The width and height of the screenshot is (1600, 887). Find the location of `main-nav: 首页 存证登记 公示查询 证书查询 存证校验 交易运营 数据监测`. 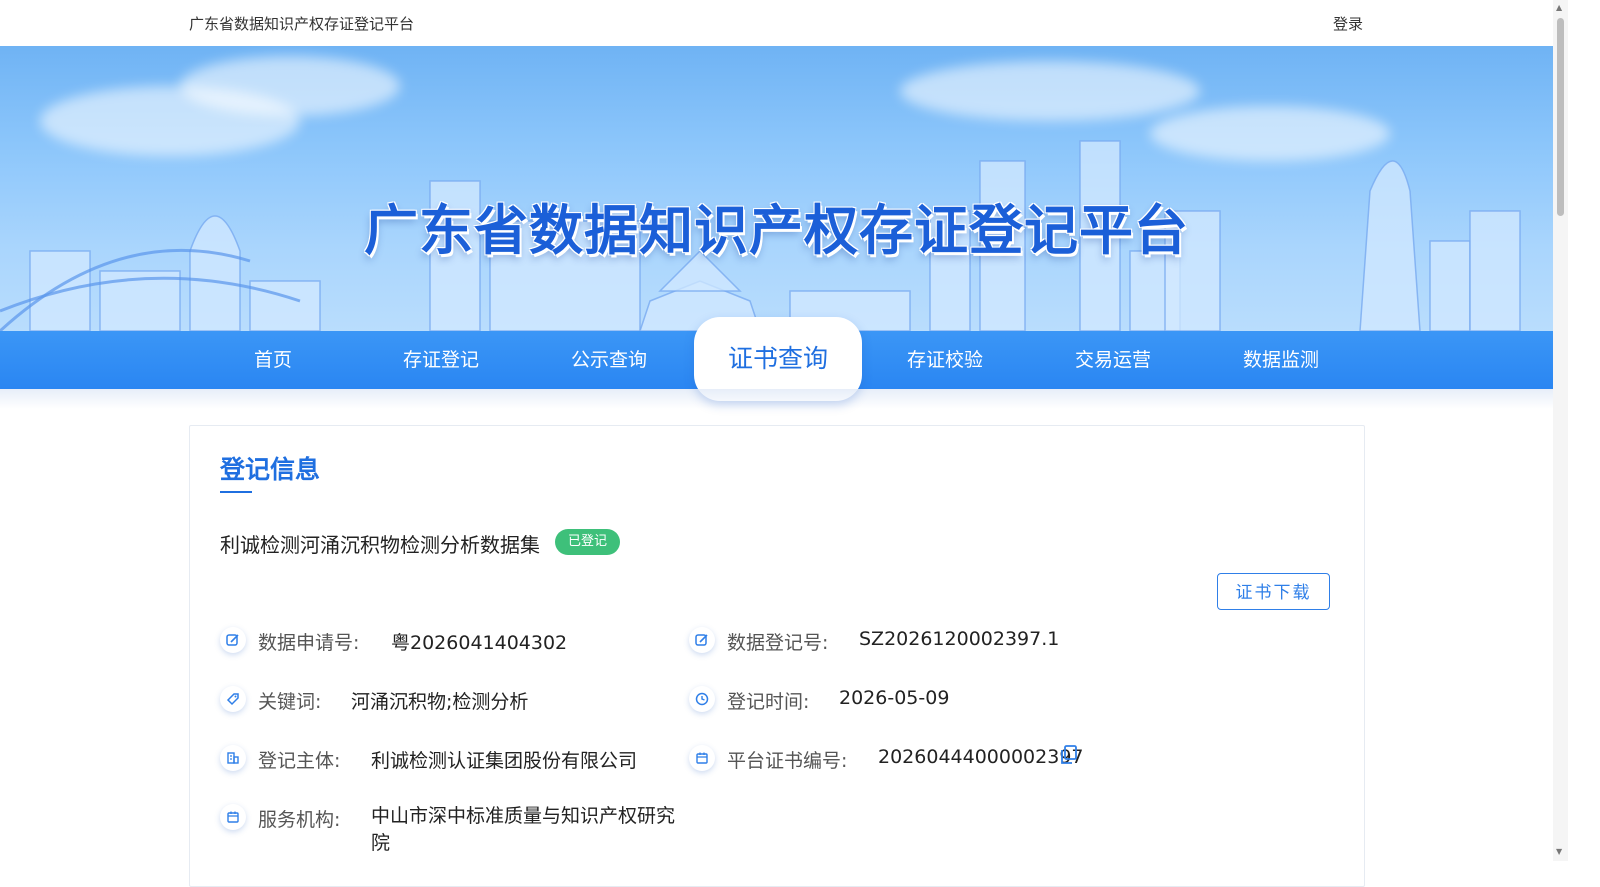

main-nav: 首页 存证登记 公示查询 证书查询 存证校验 交易运营 数据监测 is located at coordinates (776, 359).